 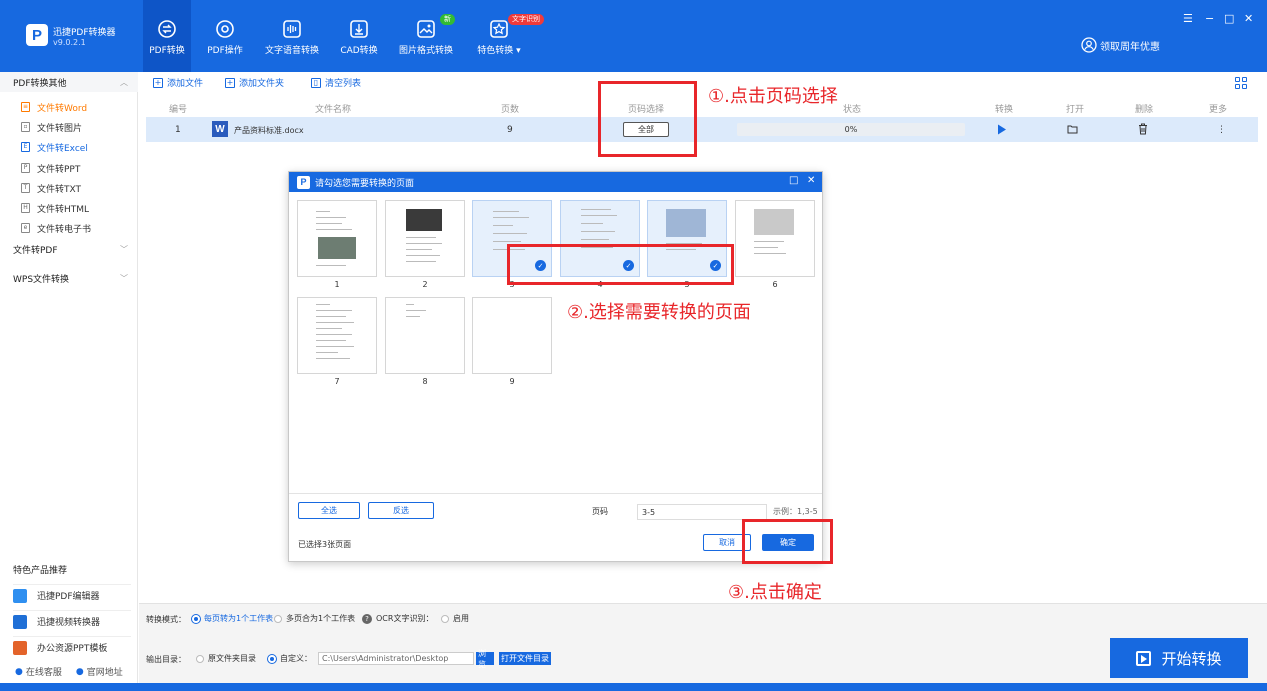 I want to click on close-button: ✕, so click(x=1248, y=18).